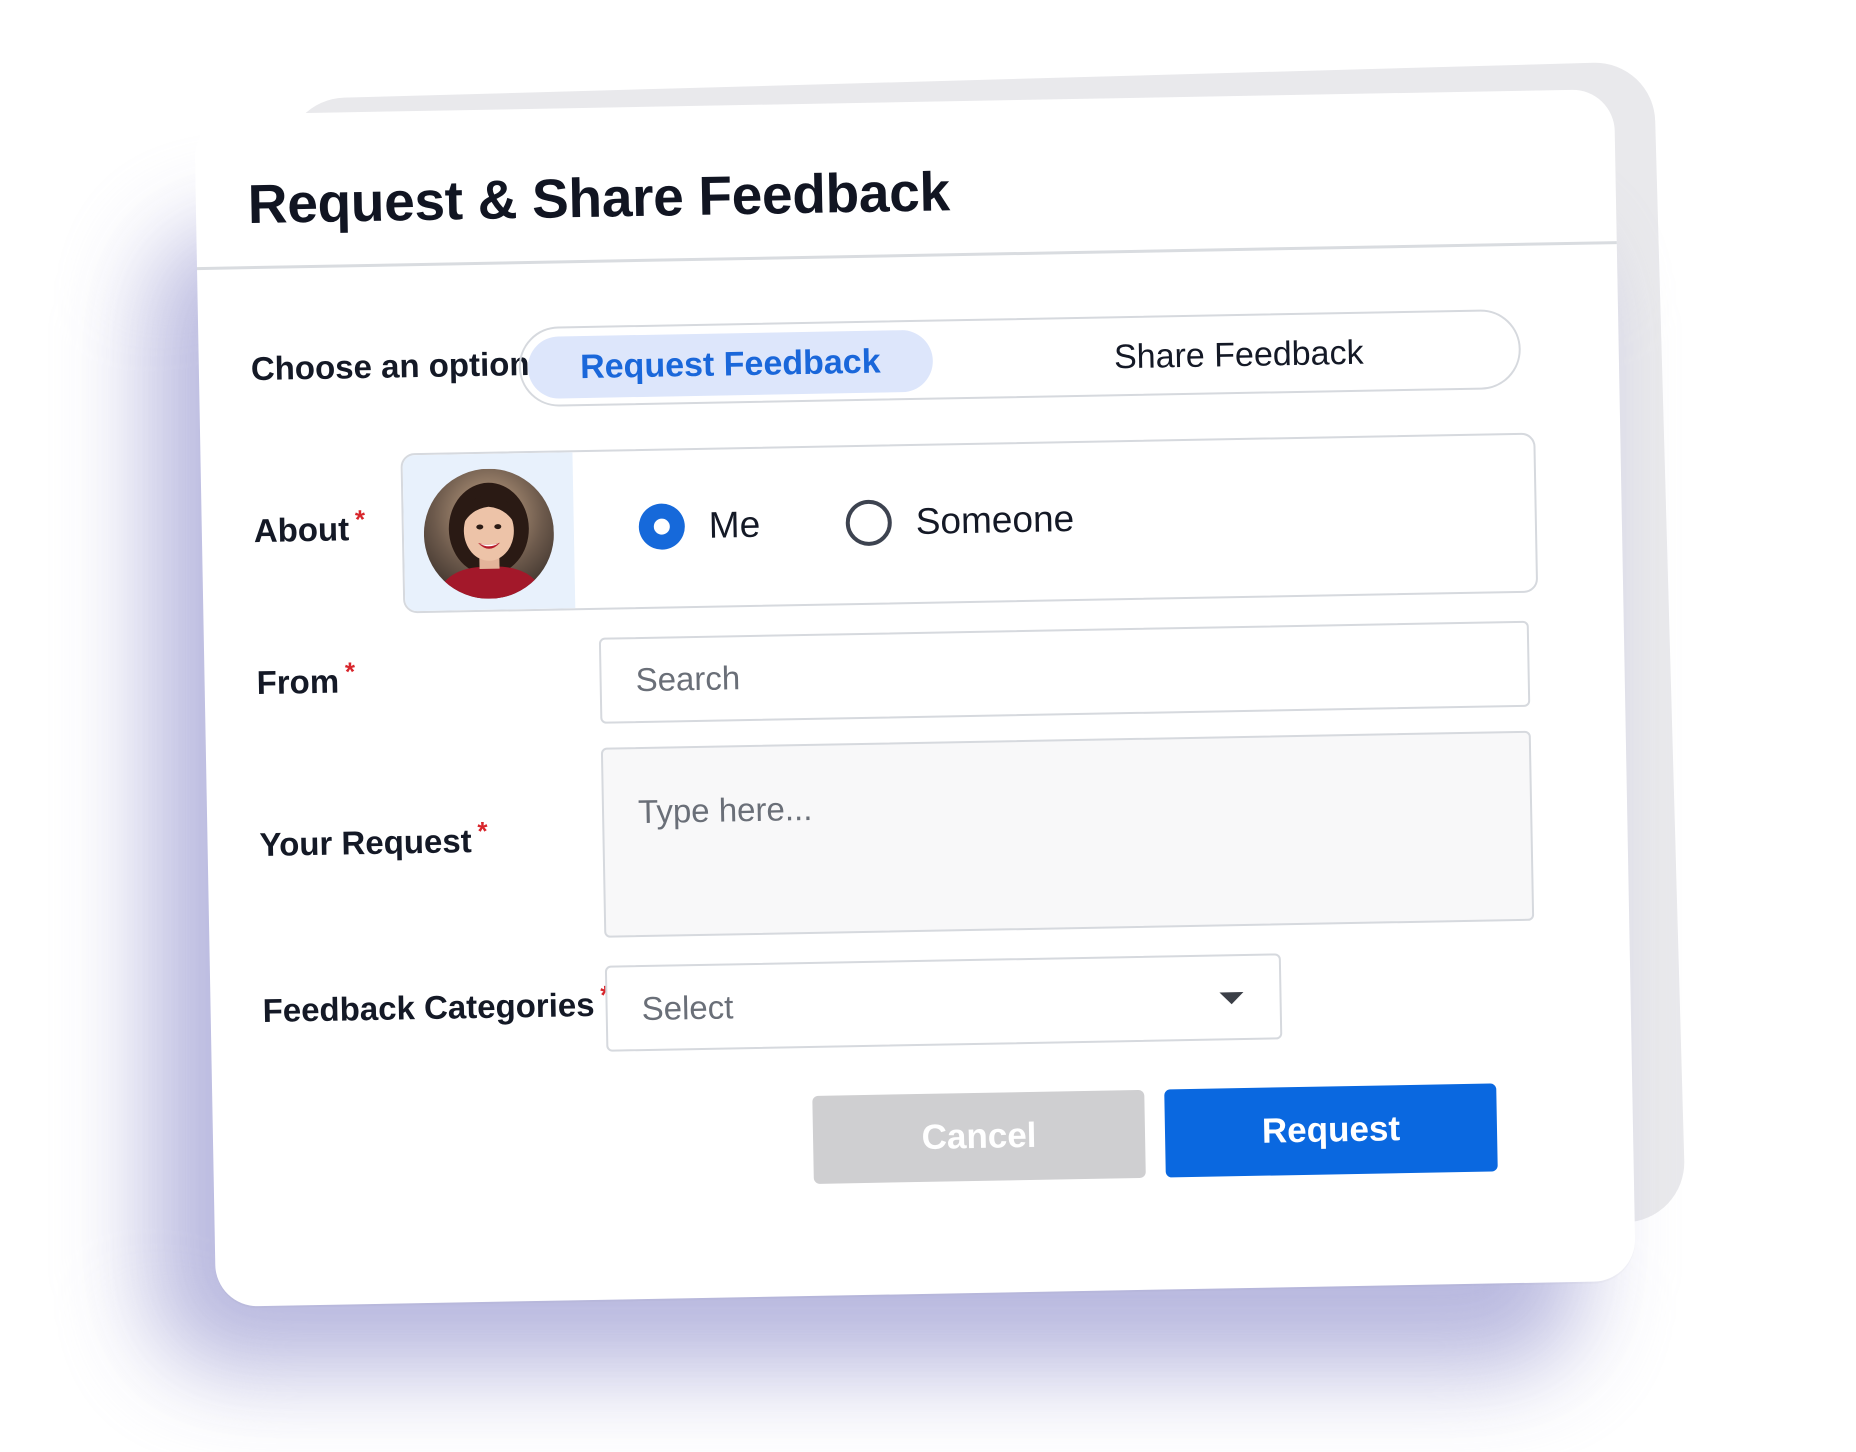  What do you see at coordinates (1238, 354) in the screenshot?
I see `tab-share-feedback: Share Feedback` at bounding box center [1238, 354].